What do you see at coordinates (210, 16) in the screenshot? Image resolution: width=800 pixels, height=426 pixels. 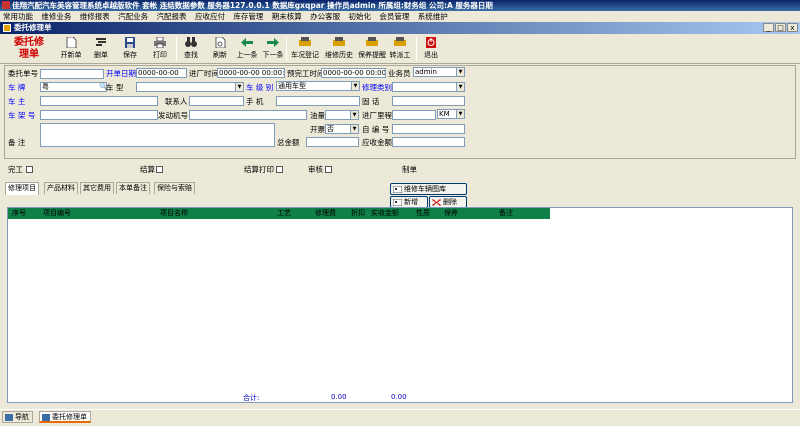 I see `menu-item: 应收应付` at bounding box center [210, 16].